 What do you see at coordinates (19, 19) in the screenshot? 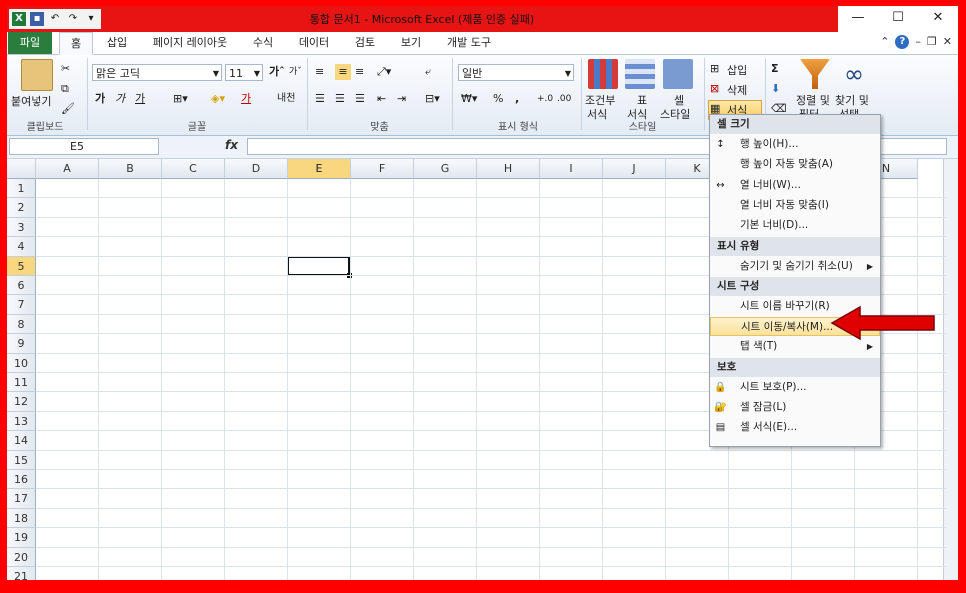
I see `excel-logo-icon: X` at bounding box center [19, 19].